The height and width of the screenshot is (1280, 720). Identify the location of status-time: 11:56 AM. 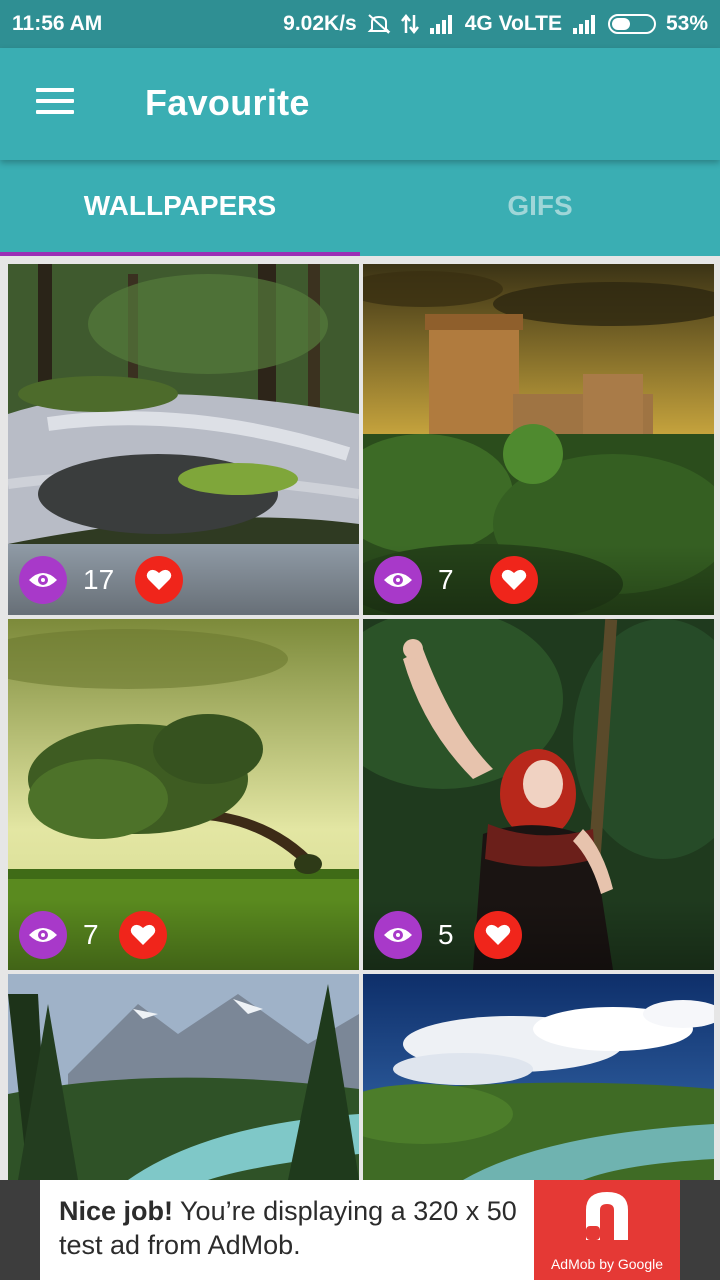
(57, 23).